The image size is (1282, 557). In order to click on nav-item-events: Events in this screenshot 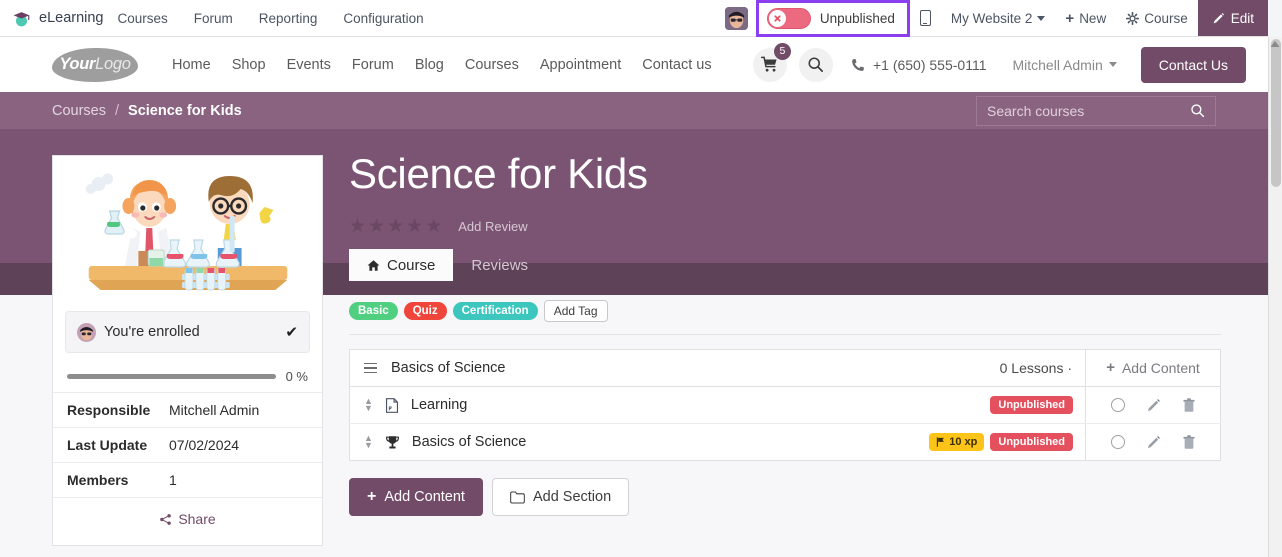, I will do `click(309, 65)`.